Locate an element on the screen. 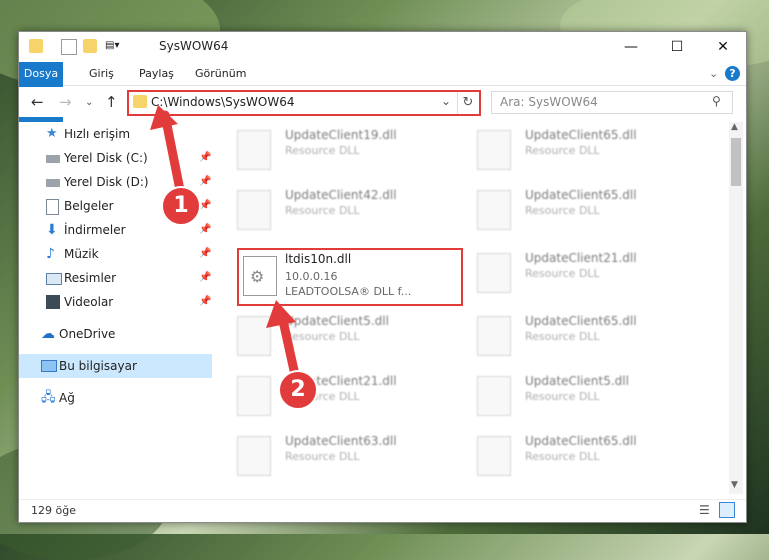 The width and height of the screenshot is (769, 560). help-icon: ? is located at coordinates (732, 73).